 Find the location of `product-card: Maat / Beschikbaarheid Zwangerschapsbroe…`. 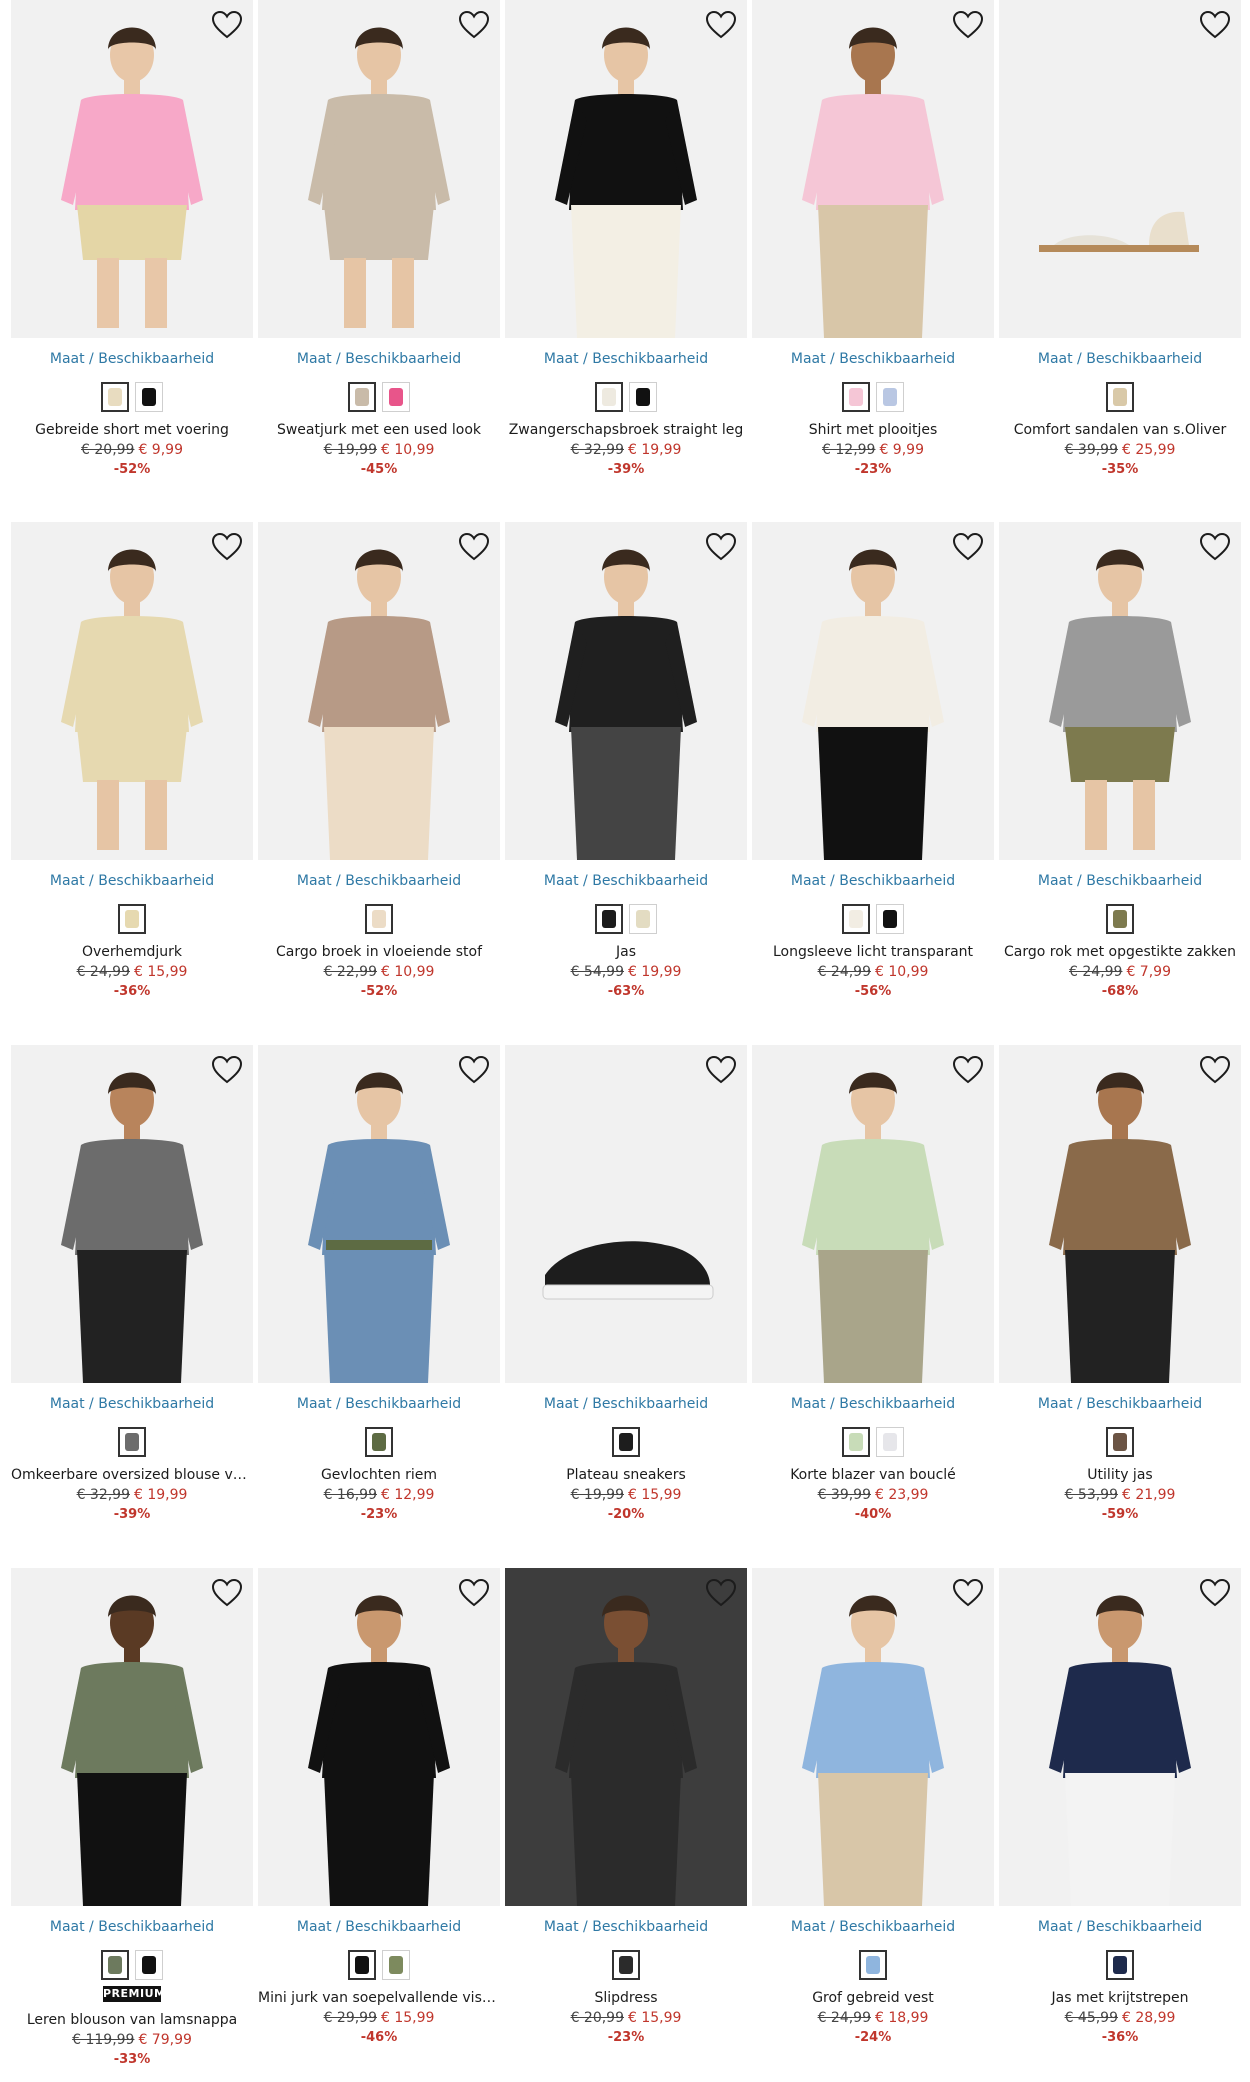

product-card: Maat / Beschikbaarheid Zwangerschapsbroe… is located at coordinates (626, 240).